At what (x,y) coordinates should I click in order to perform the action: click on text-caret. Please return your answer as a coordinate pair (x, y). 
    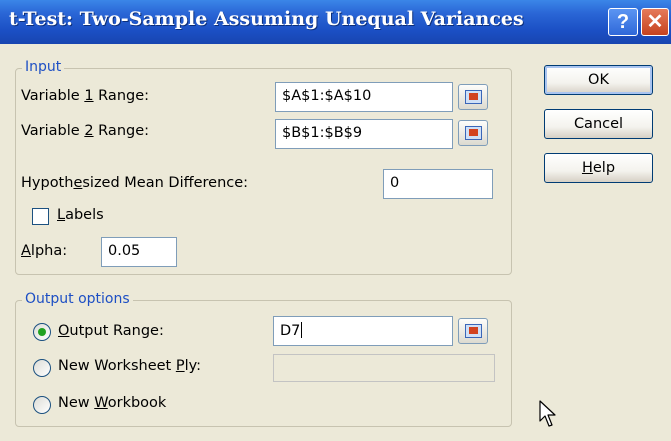
    Looking at the image, I should click on (302, 330).